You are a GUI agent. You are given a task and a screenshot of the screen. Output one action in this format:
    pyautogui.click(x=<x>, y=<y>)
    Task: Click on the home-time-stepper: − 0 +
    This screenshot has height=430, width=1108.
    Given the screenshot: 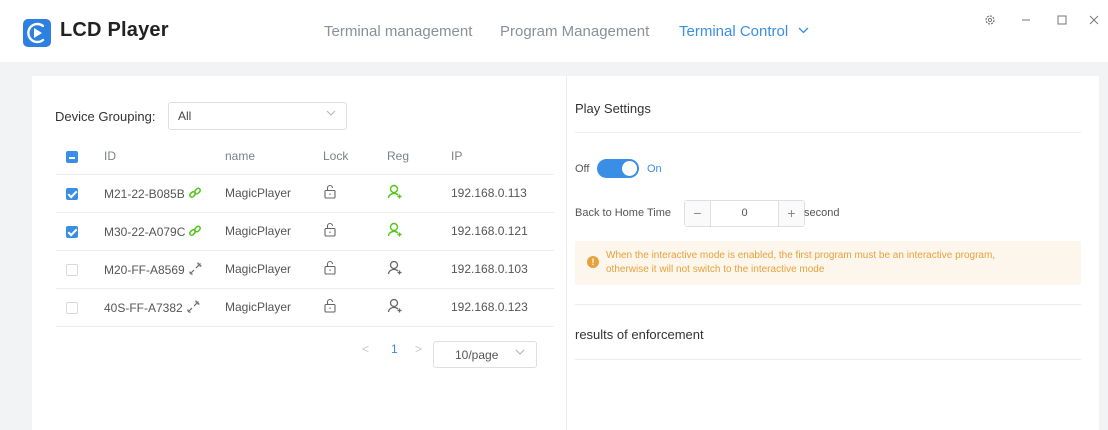 What is the action you would take?
    pyautogui.click(x=744, y=213)
    